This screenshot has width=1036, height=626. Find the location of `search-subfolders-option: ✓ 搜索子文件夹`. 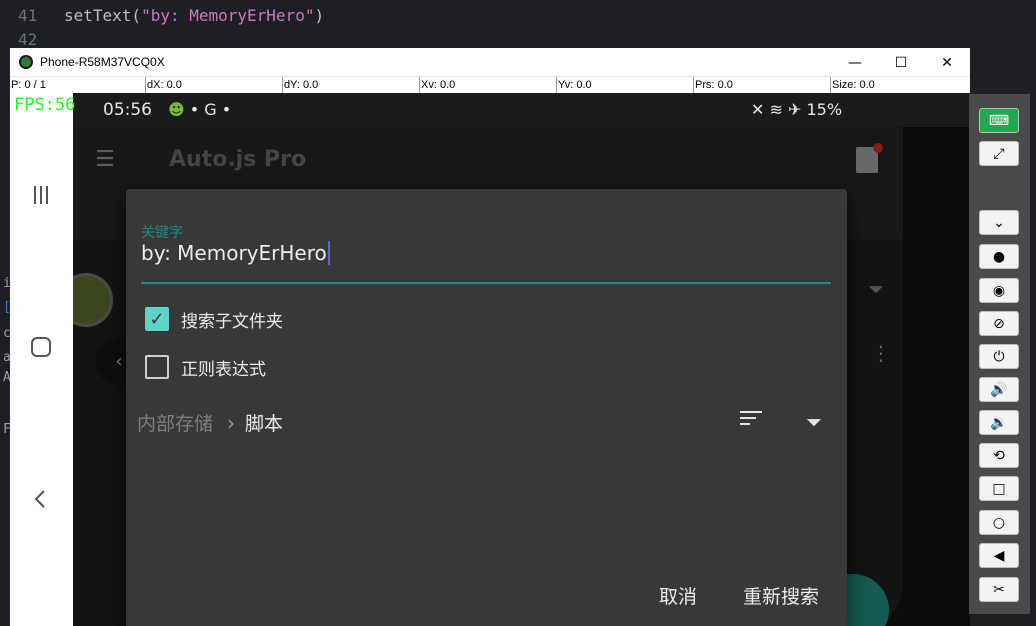

search-subfolders-option: ✓ 搜索子文件夹 is located at coordinates (214, 319).